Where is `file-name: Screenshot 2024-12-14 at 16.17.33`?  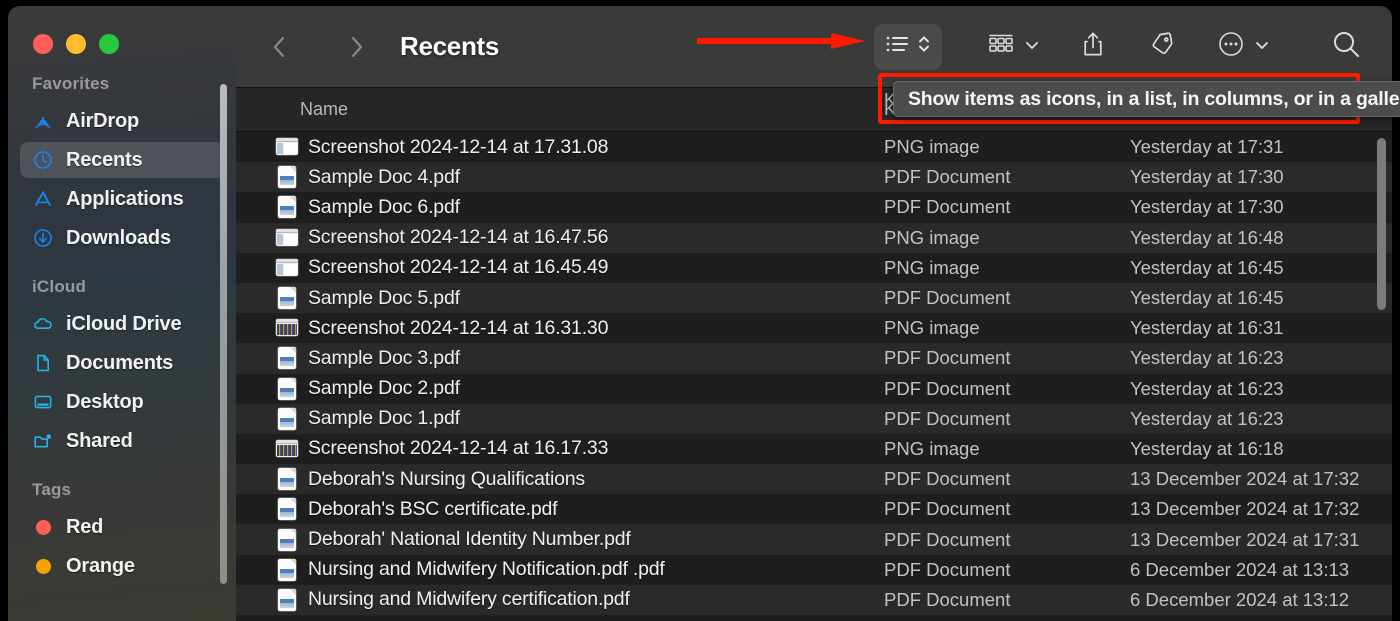 file-name: Screenshot 2024-12-14 at 16.17.33 is located at coordinates (458, 448).